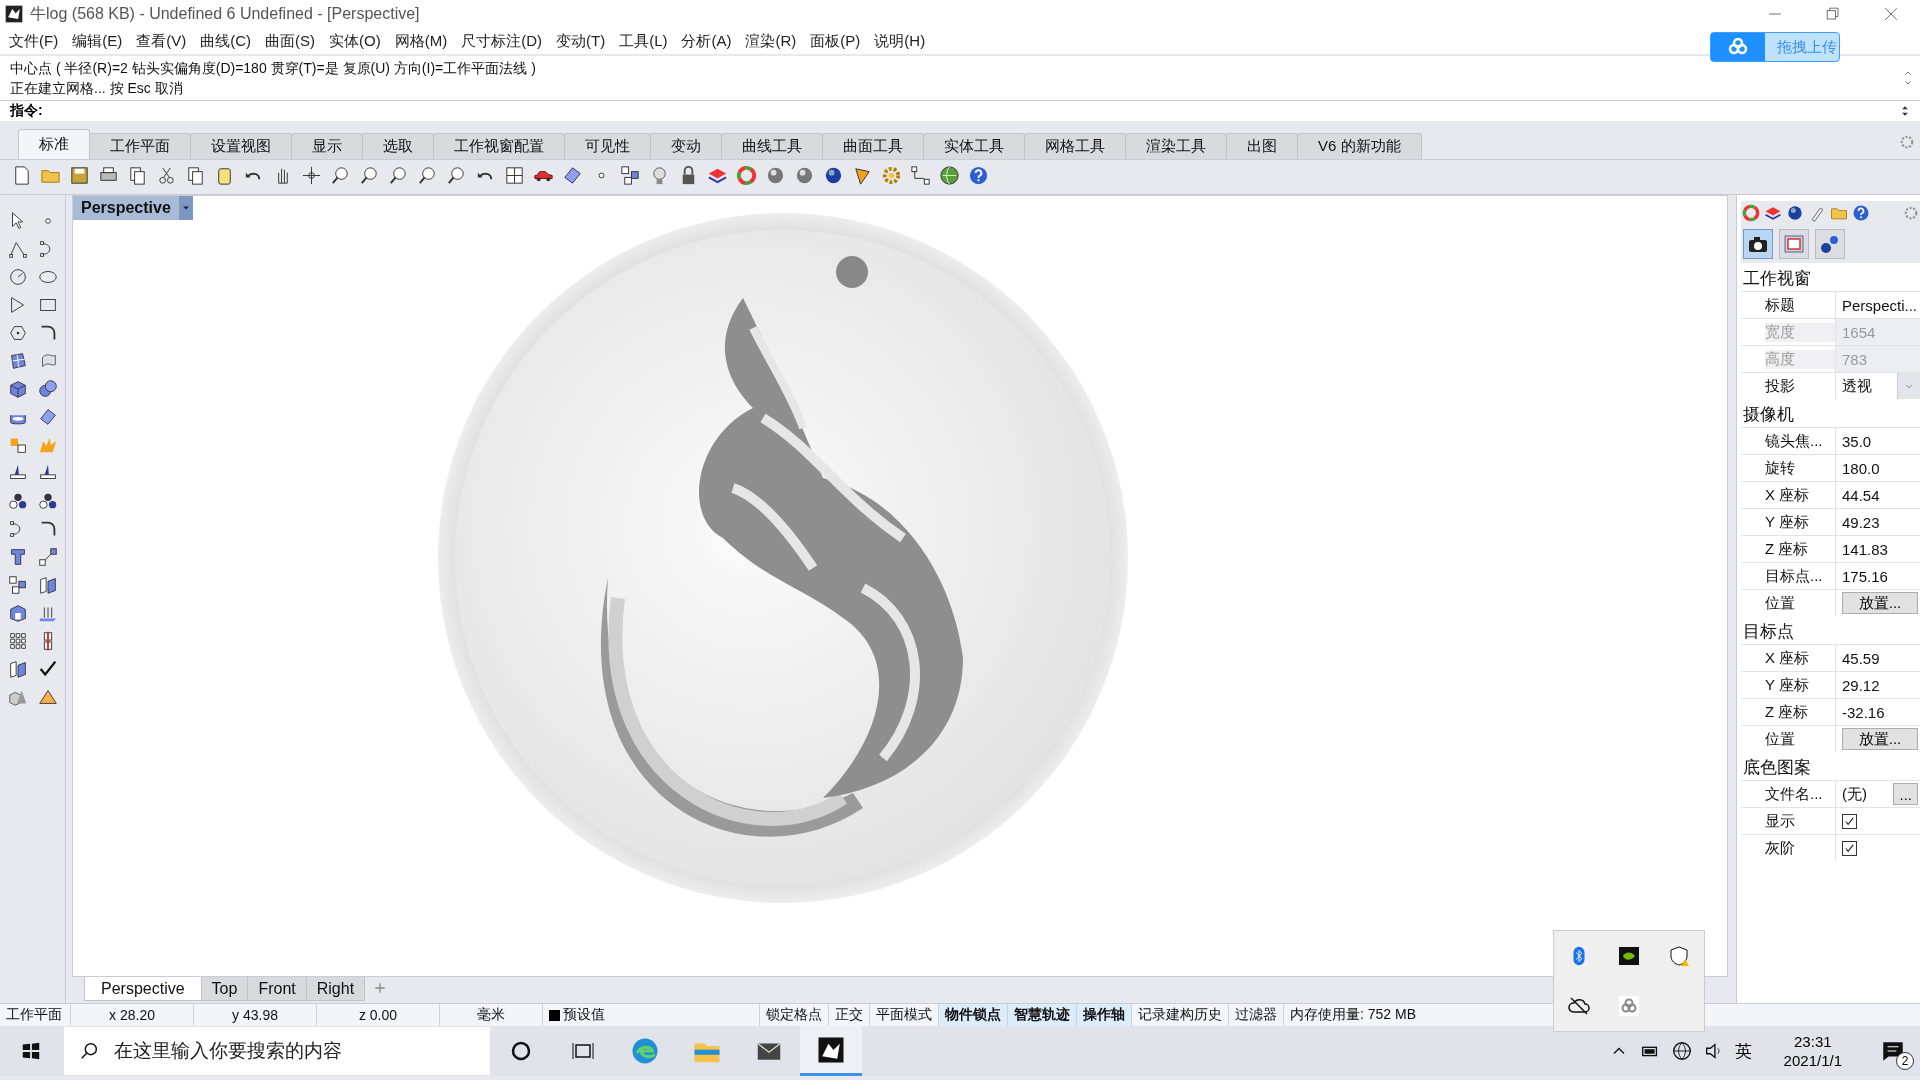 Image resolution: width=1920 pixels, height=1080 pixels. I want to click on search-field: 在这里输入你要搜索的内容, so click(277, 1051).